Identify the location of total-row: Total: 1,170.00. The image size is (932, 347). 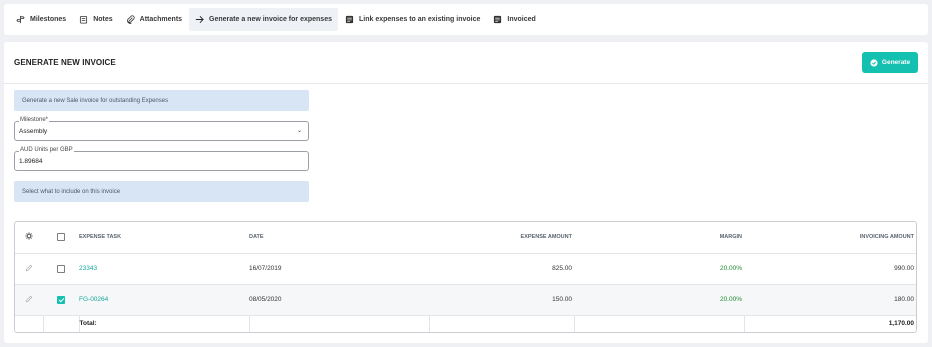
(465, 323).